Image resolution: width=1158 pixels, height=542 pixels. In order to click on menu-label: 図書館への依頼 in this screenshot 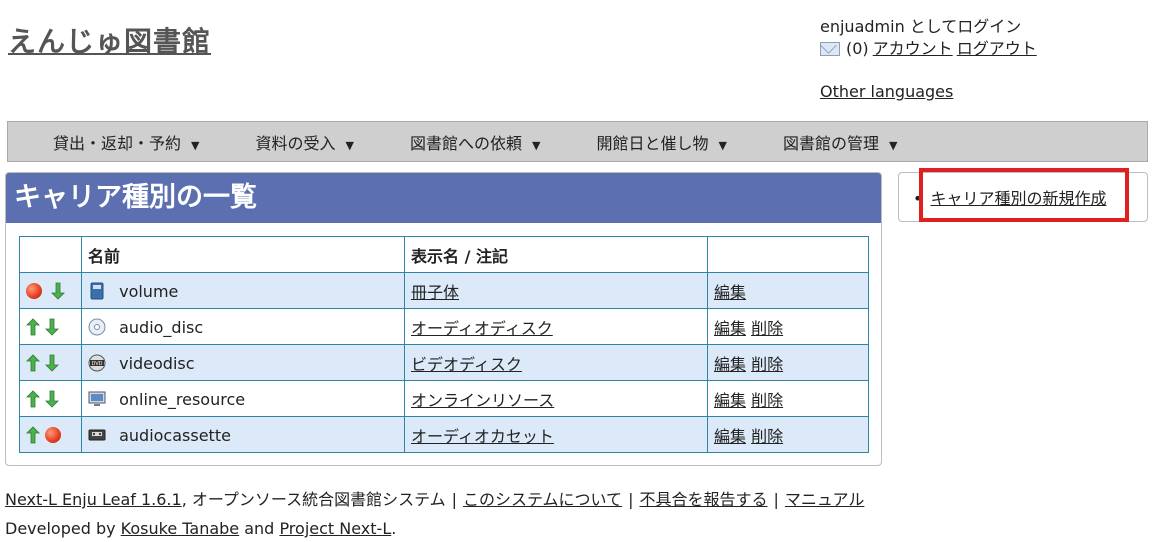, I will do `click(465, 143)`.